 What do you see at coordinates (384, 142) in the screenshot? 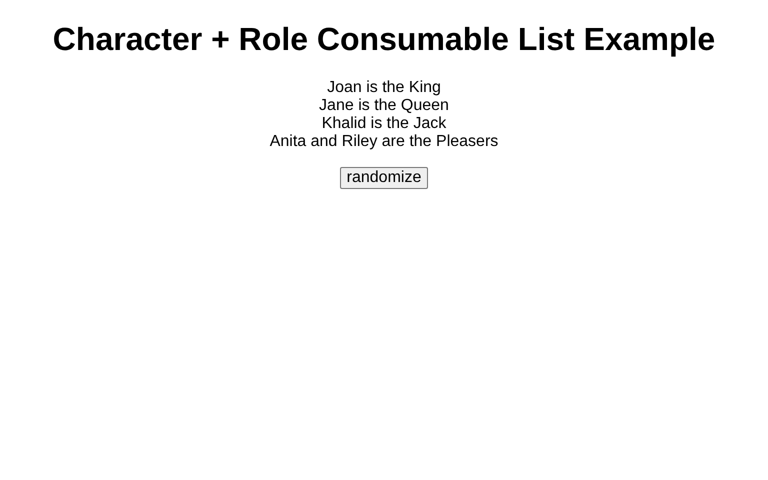
I see `assignment-text: Anita and Riley are the Pleasers` at bounding box center [384, 142].